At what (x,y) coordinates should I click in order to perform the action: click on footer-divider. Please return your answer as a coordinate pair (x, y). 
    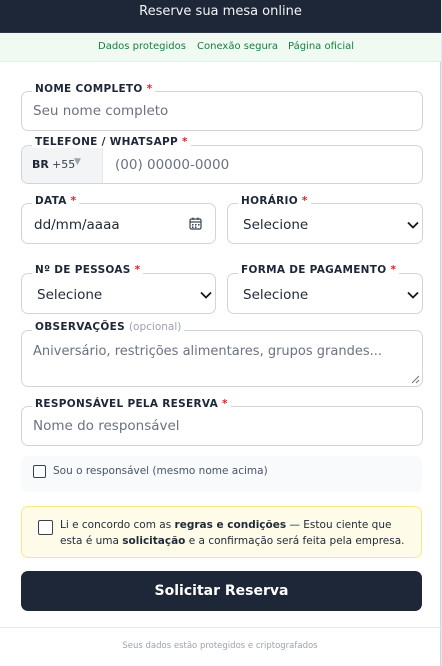
    Looking at the image, I should click on (220, 627).